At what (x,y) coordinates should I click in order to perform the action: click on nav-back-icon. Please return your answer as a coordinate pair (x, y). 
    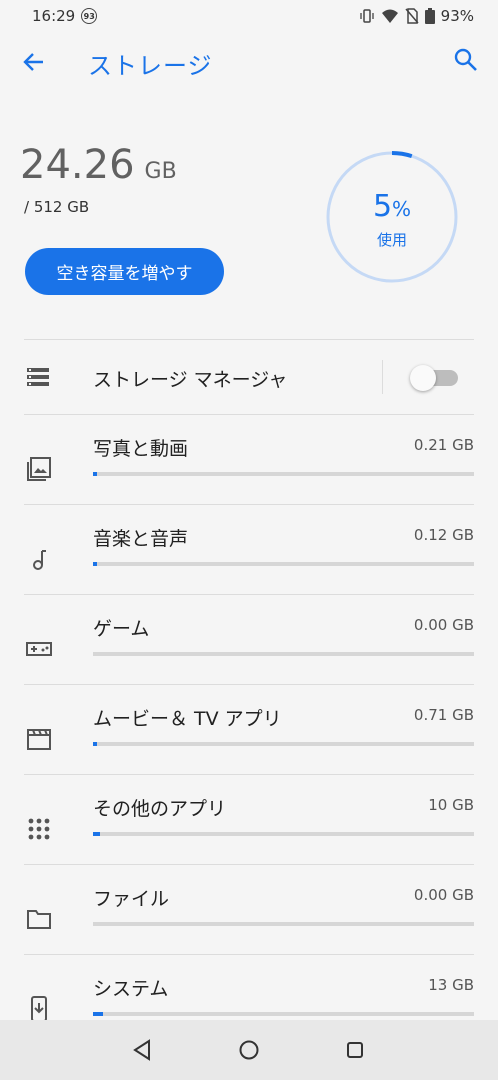
    Looking at the image, I should click on (143, 1050).